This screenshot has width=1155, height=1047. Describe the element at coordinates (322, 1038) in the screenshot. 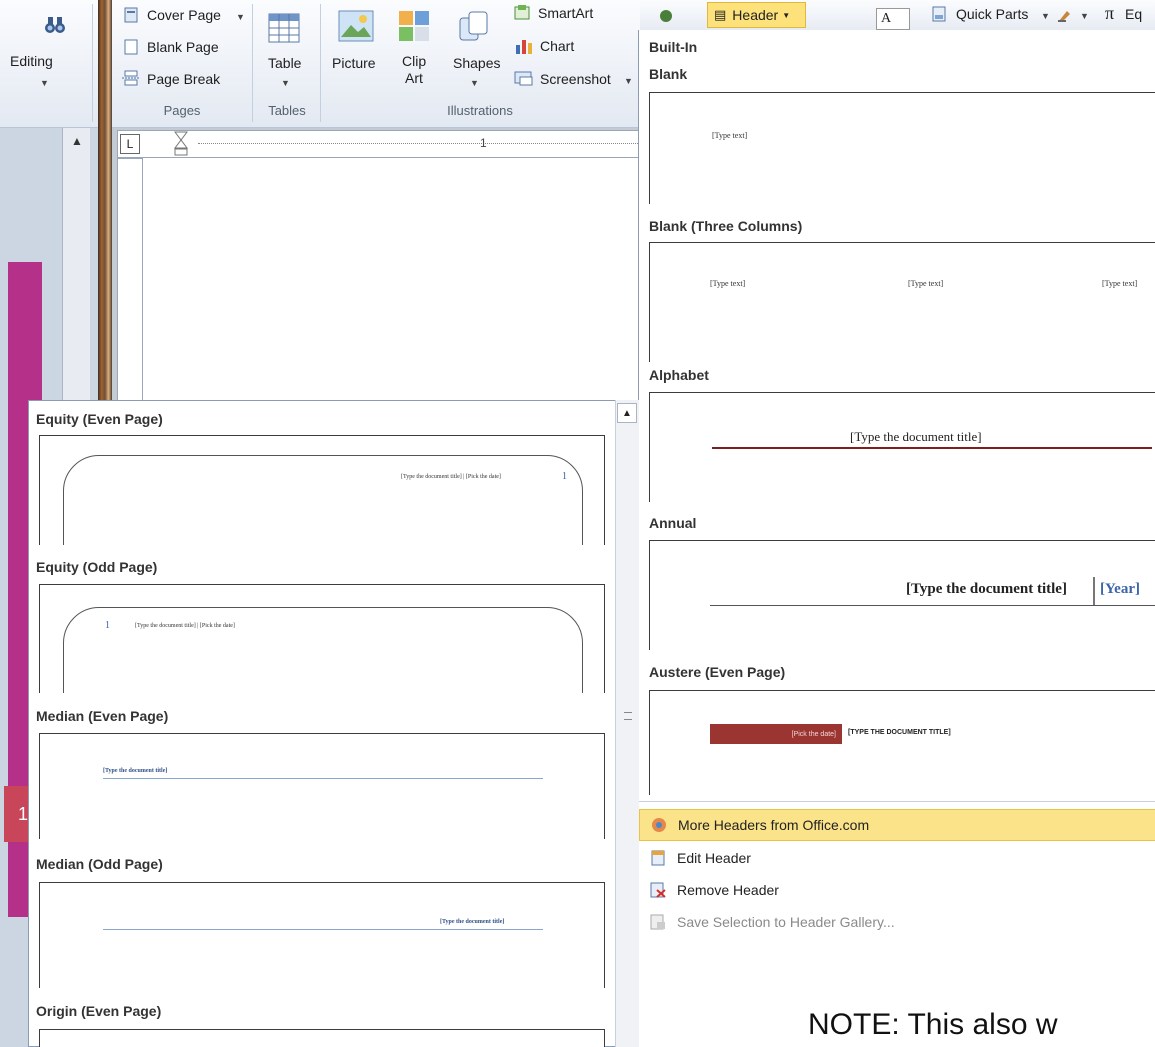

I see `gallery-item-origin-even` at that location.